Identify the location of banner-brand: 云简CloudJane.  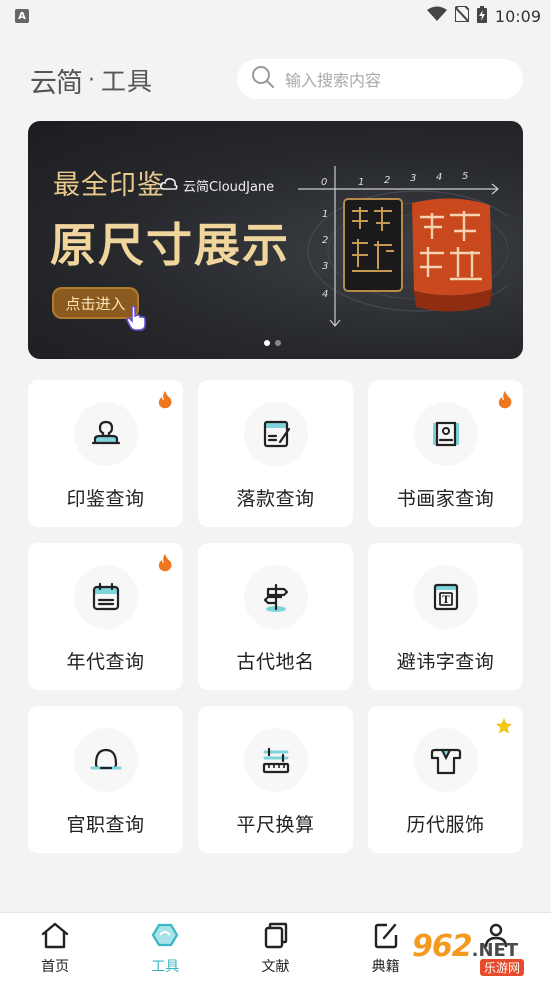
(217, 185).